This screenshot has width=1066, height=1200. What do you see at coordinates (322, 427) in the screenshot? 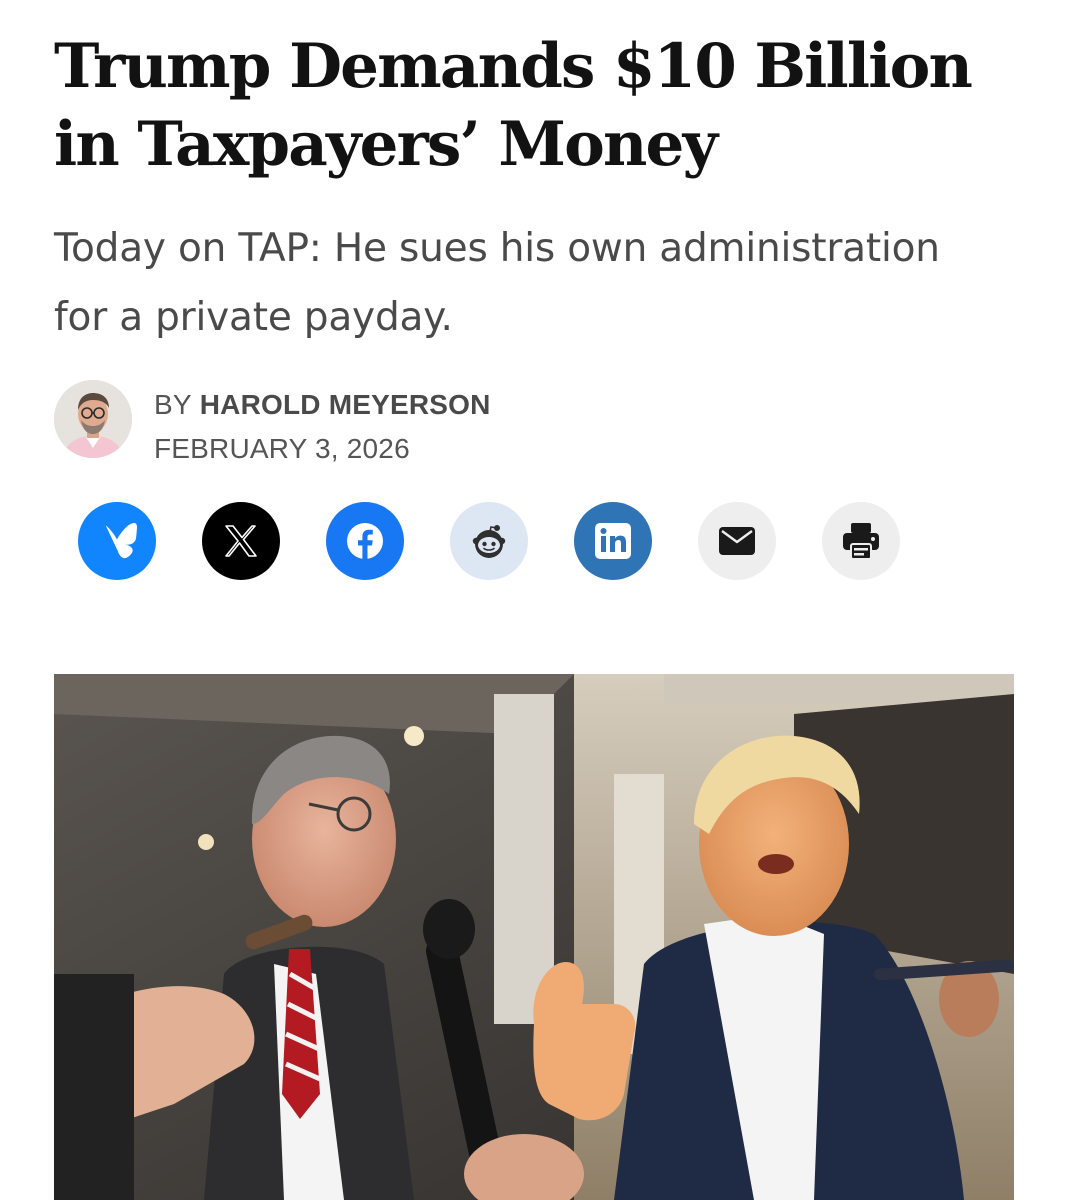
I see `byline-text: BY HAROLD MEYERSON FEBRUARY 3, 2026` at bounding box center [322, 427].